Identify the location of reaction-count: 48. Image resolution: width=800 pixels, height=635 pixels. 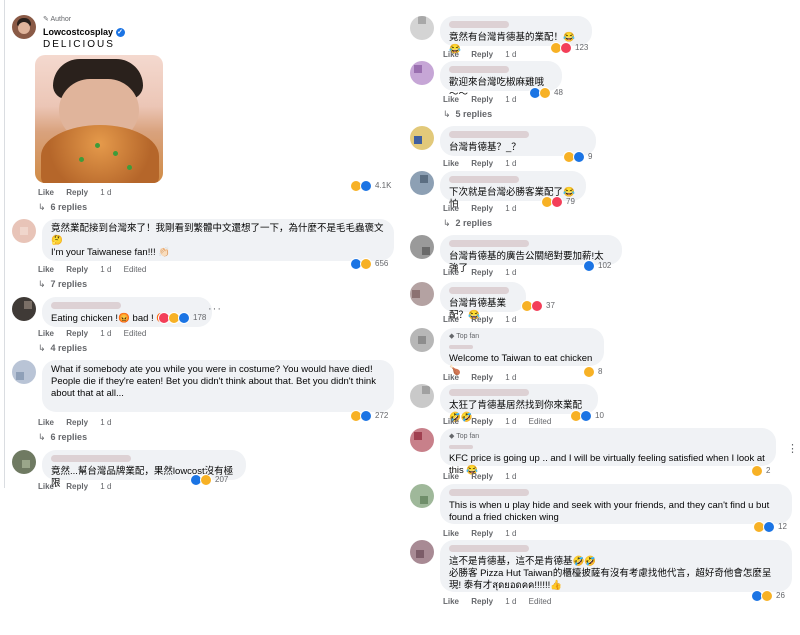
(546, 93).